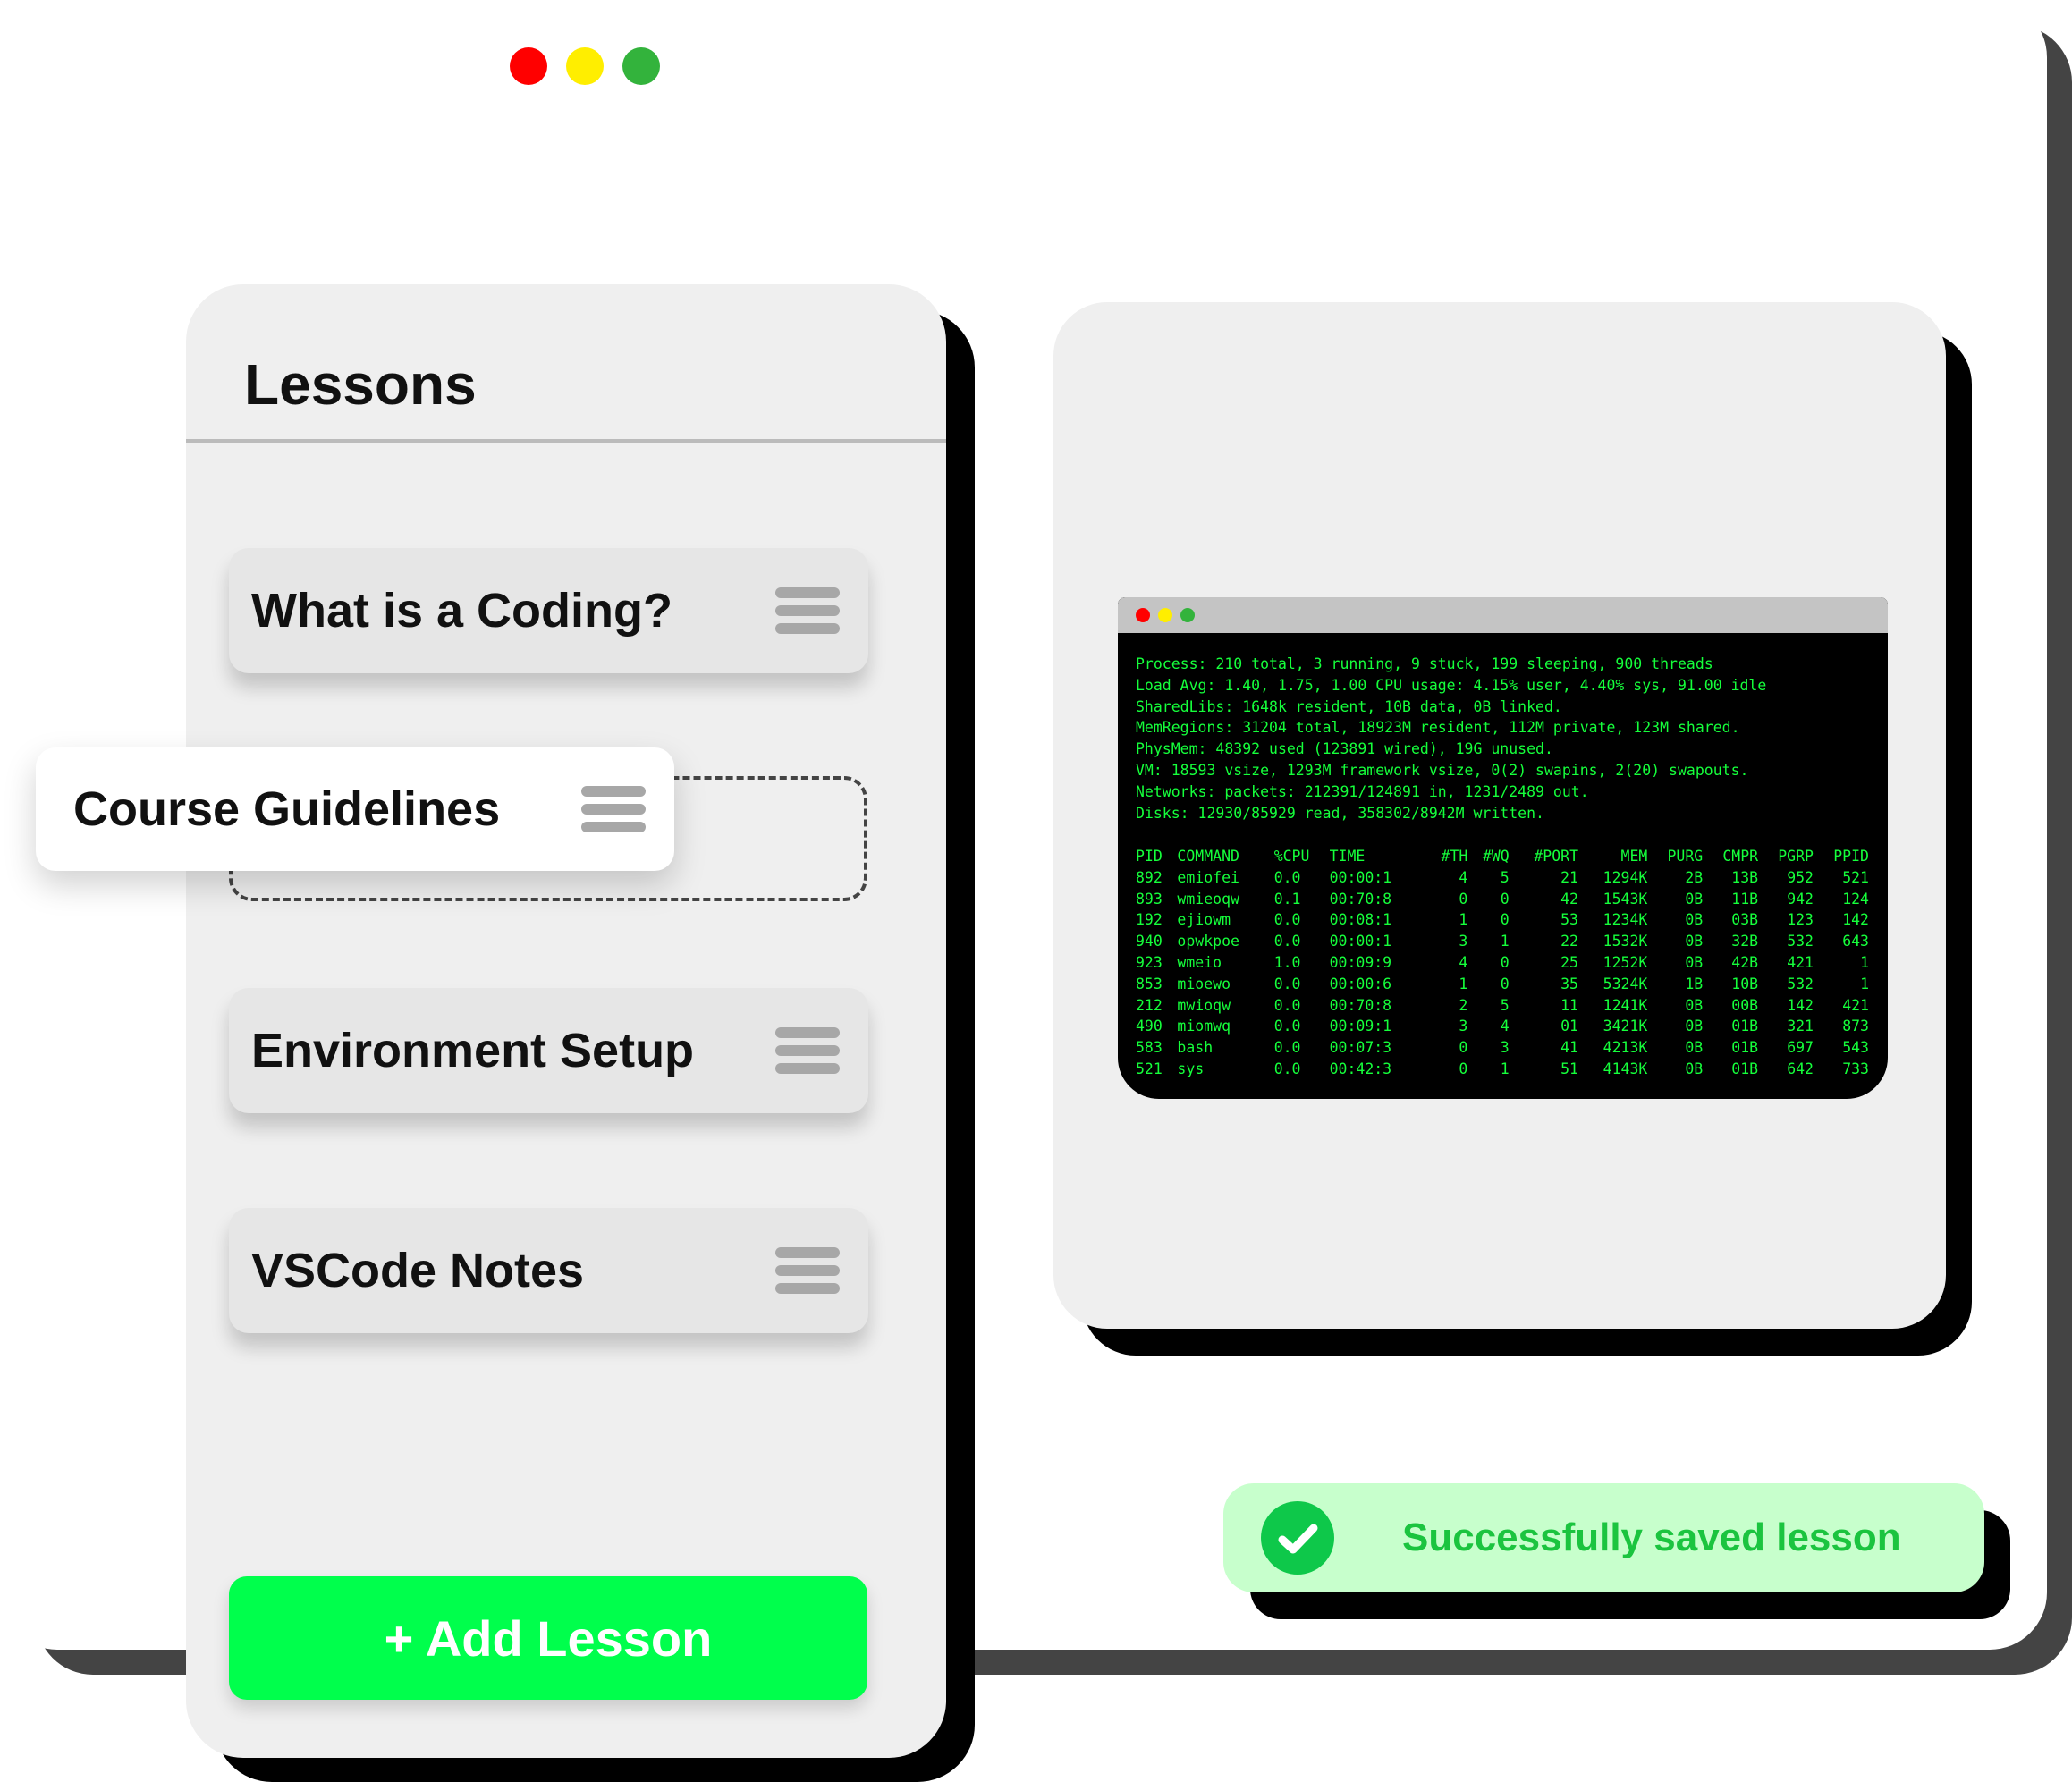 This screenshot has width=2072, height=1782. I want to click on table-row: 212 mwioqw 0.0 00:70:8 2 5 11 1241K 0B 00B 142 421, so click(1502, 1006).